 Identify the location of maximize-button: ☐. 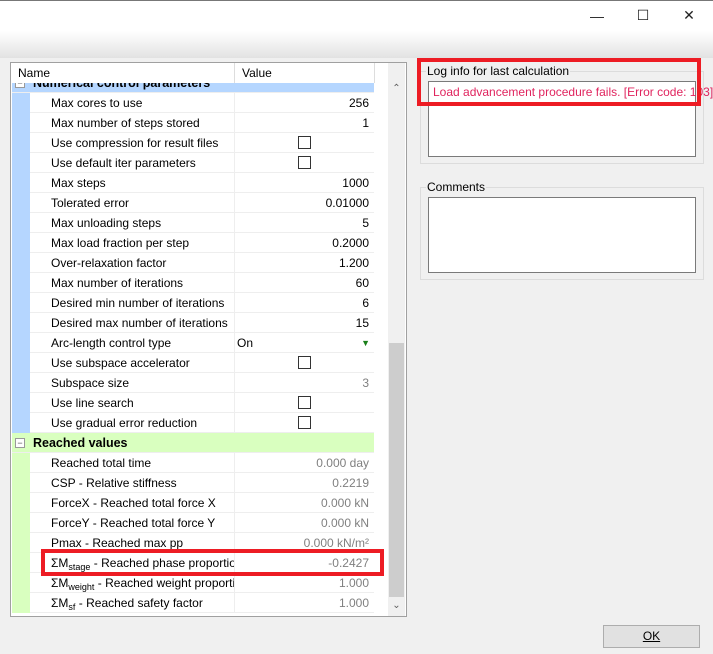
(643, 15).